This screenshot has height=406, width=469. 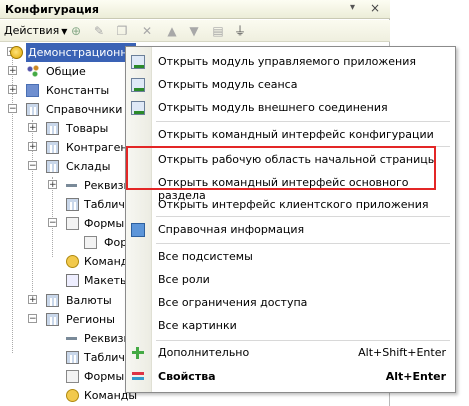 I want to click on add-icon: ⊕, so click(x=76, y=31).